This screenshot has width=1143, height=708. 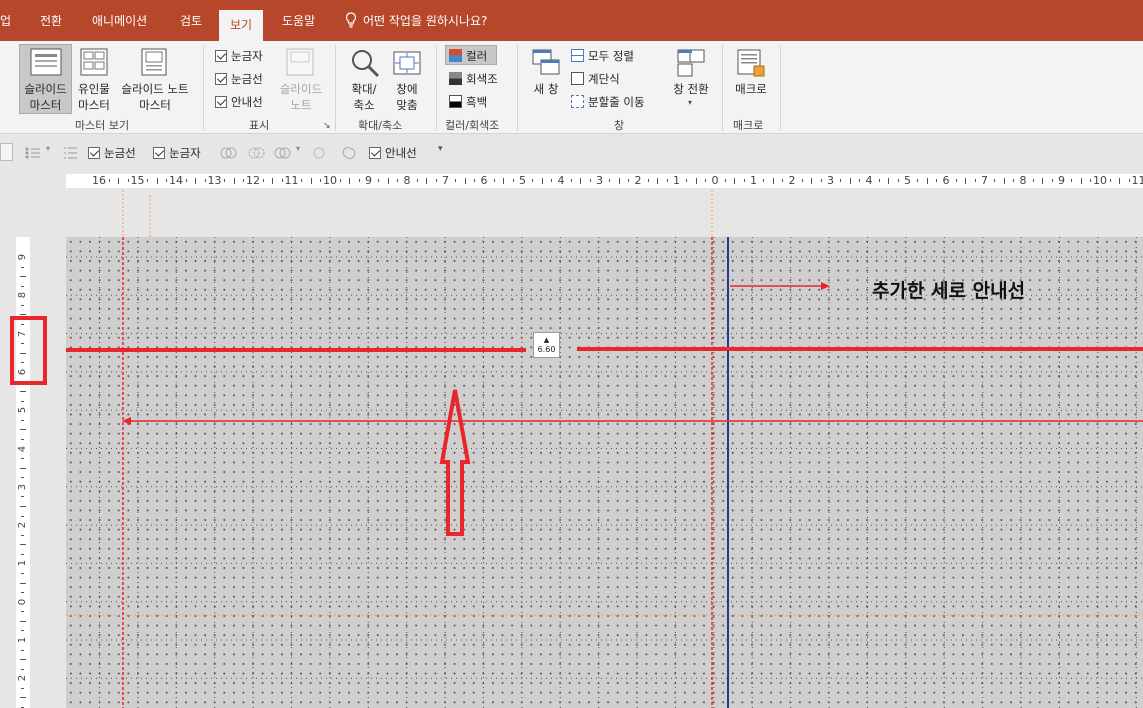 I want to click on guide-position-tooltip: ▲ 6.60, so click(x=546, y=345).